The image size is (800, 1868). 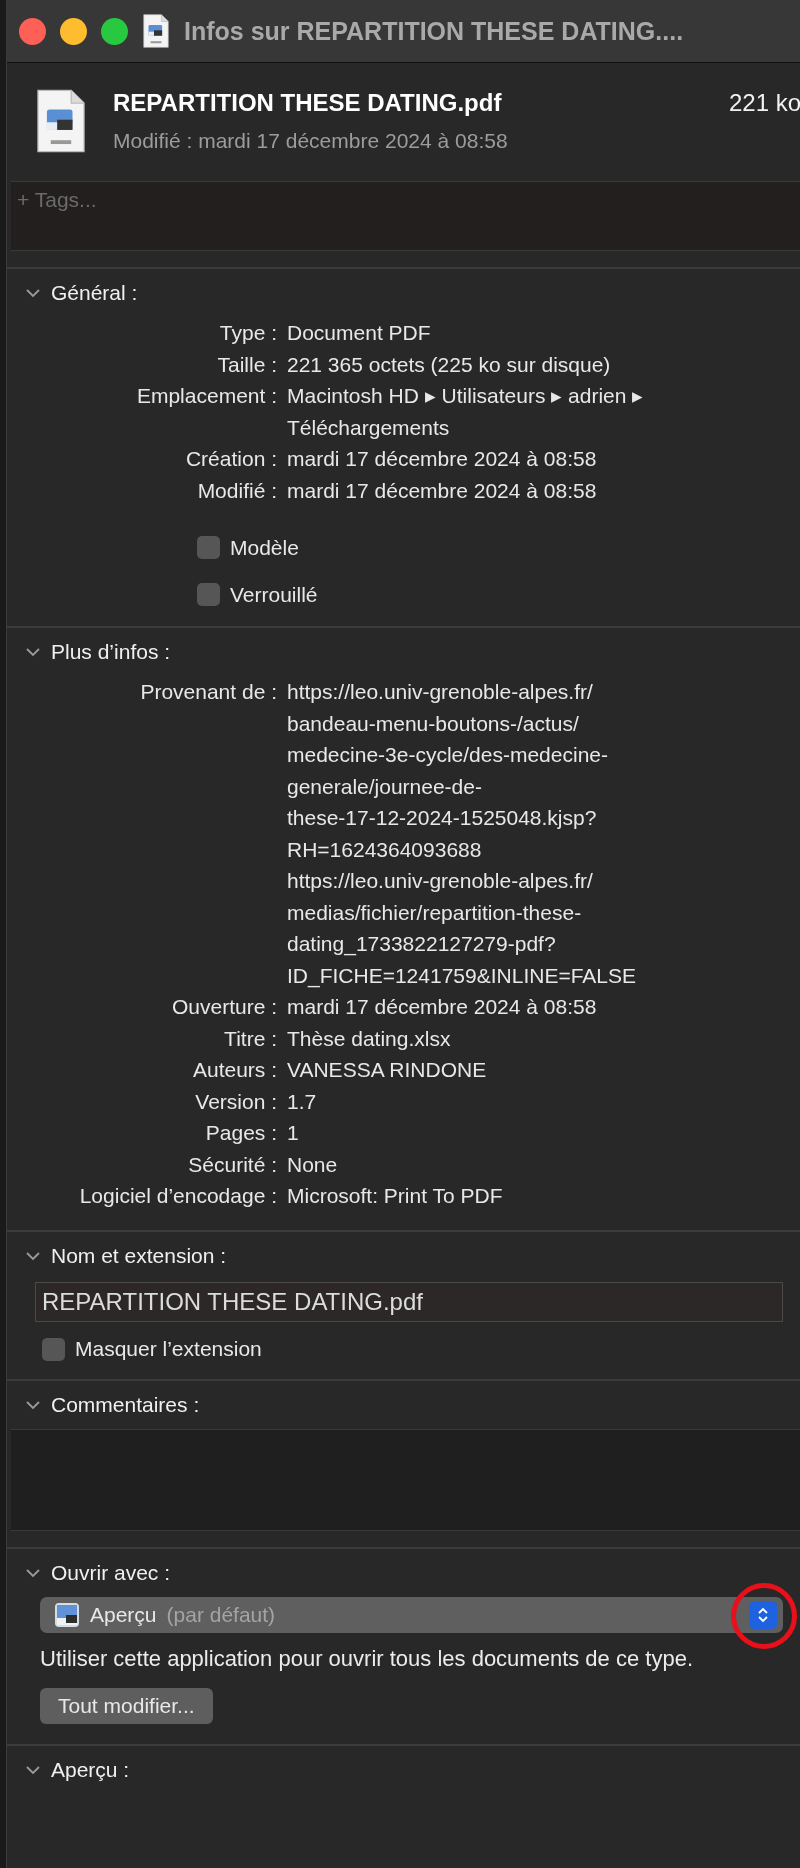 What do you see at coordinates (250, 1038) in the screenshot?
I see `field-label: Titre :` at bounding box center [250, 1038].